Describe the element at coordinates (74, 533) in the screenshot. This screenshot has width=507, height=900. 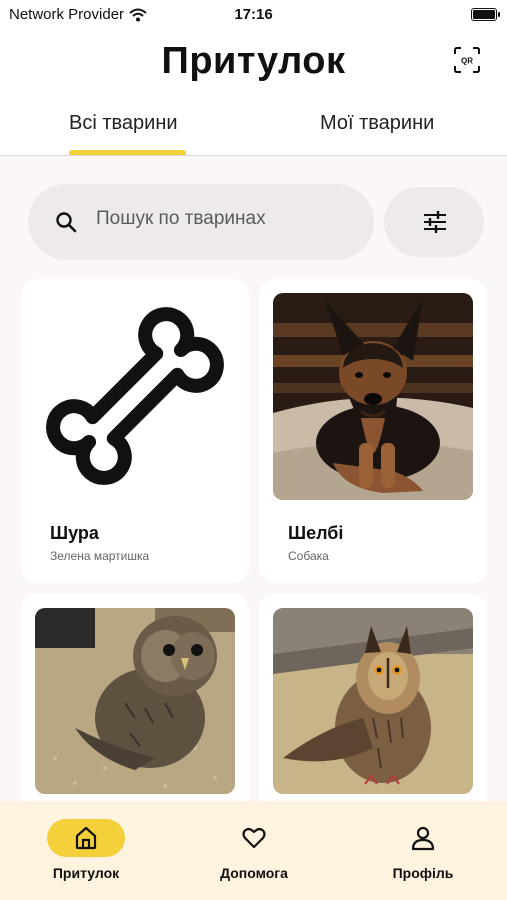
I see `animal-name: Шура` at that location.